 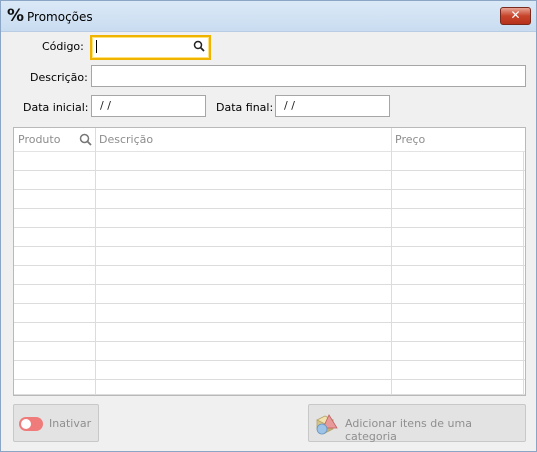 I want to click on adicionar-categoria-button: Adicionar itens de uma categoria, so click(x=417, y=423).